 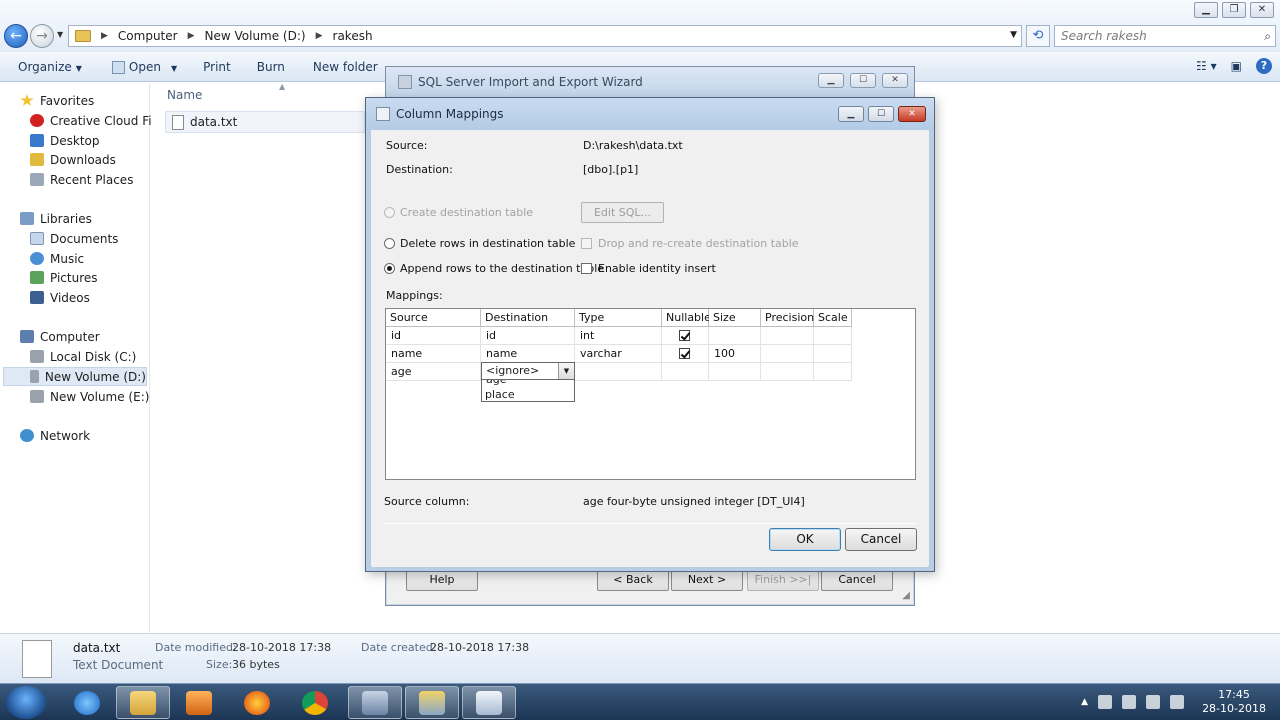 What do you see at coordinates (496, 383) in the screenshot?
I see `dropdown-option-age: age` at bounding box center [496, 383].